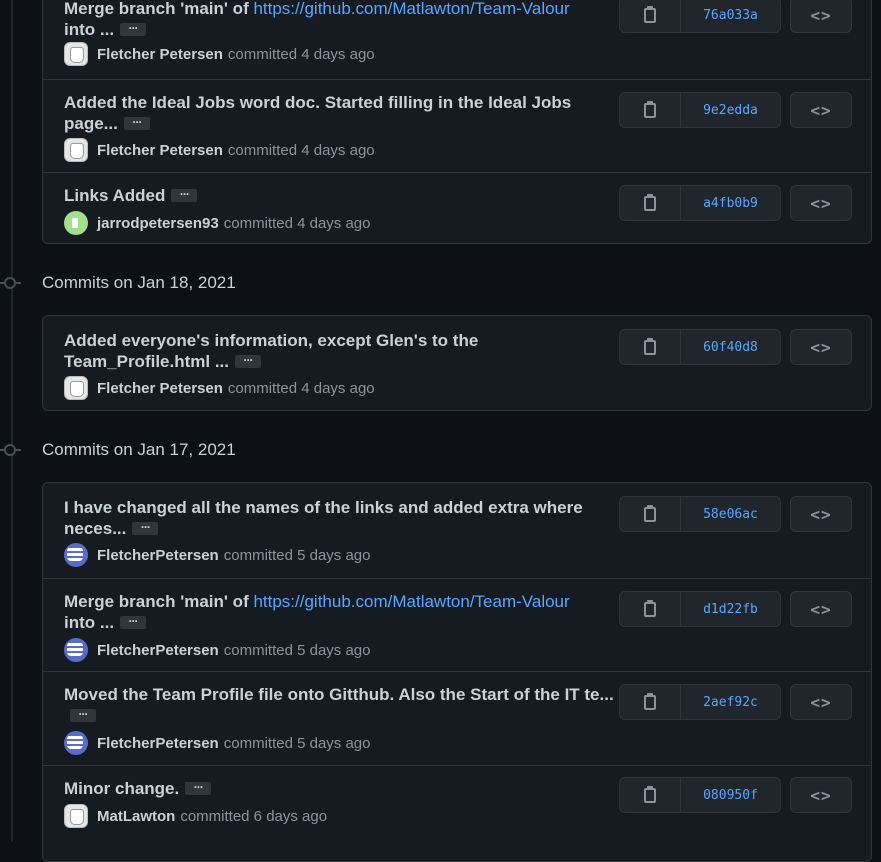 The height and width of the screenshot is (862, 881). I want to click on commit-sha-button: a4fb0b9, so click(730, 203).